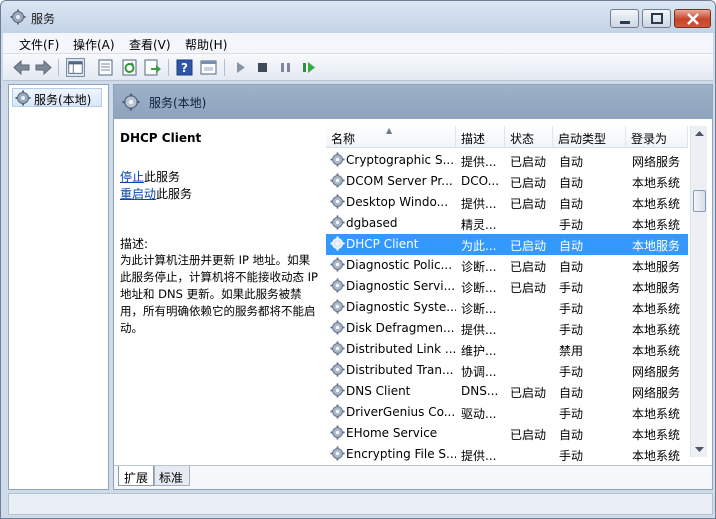  Describe the element at coordinates (285, 67) in the screenshot. I see `pause-service-icon` at that location.